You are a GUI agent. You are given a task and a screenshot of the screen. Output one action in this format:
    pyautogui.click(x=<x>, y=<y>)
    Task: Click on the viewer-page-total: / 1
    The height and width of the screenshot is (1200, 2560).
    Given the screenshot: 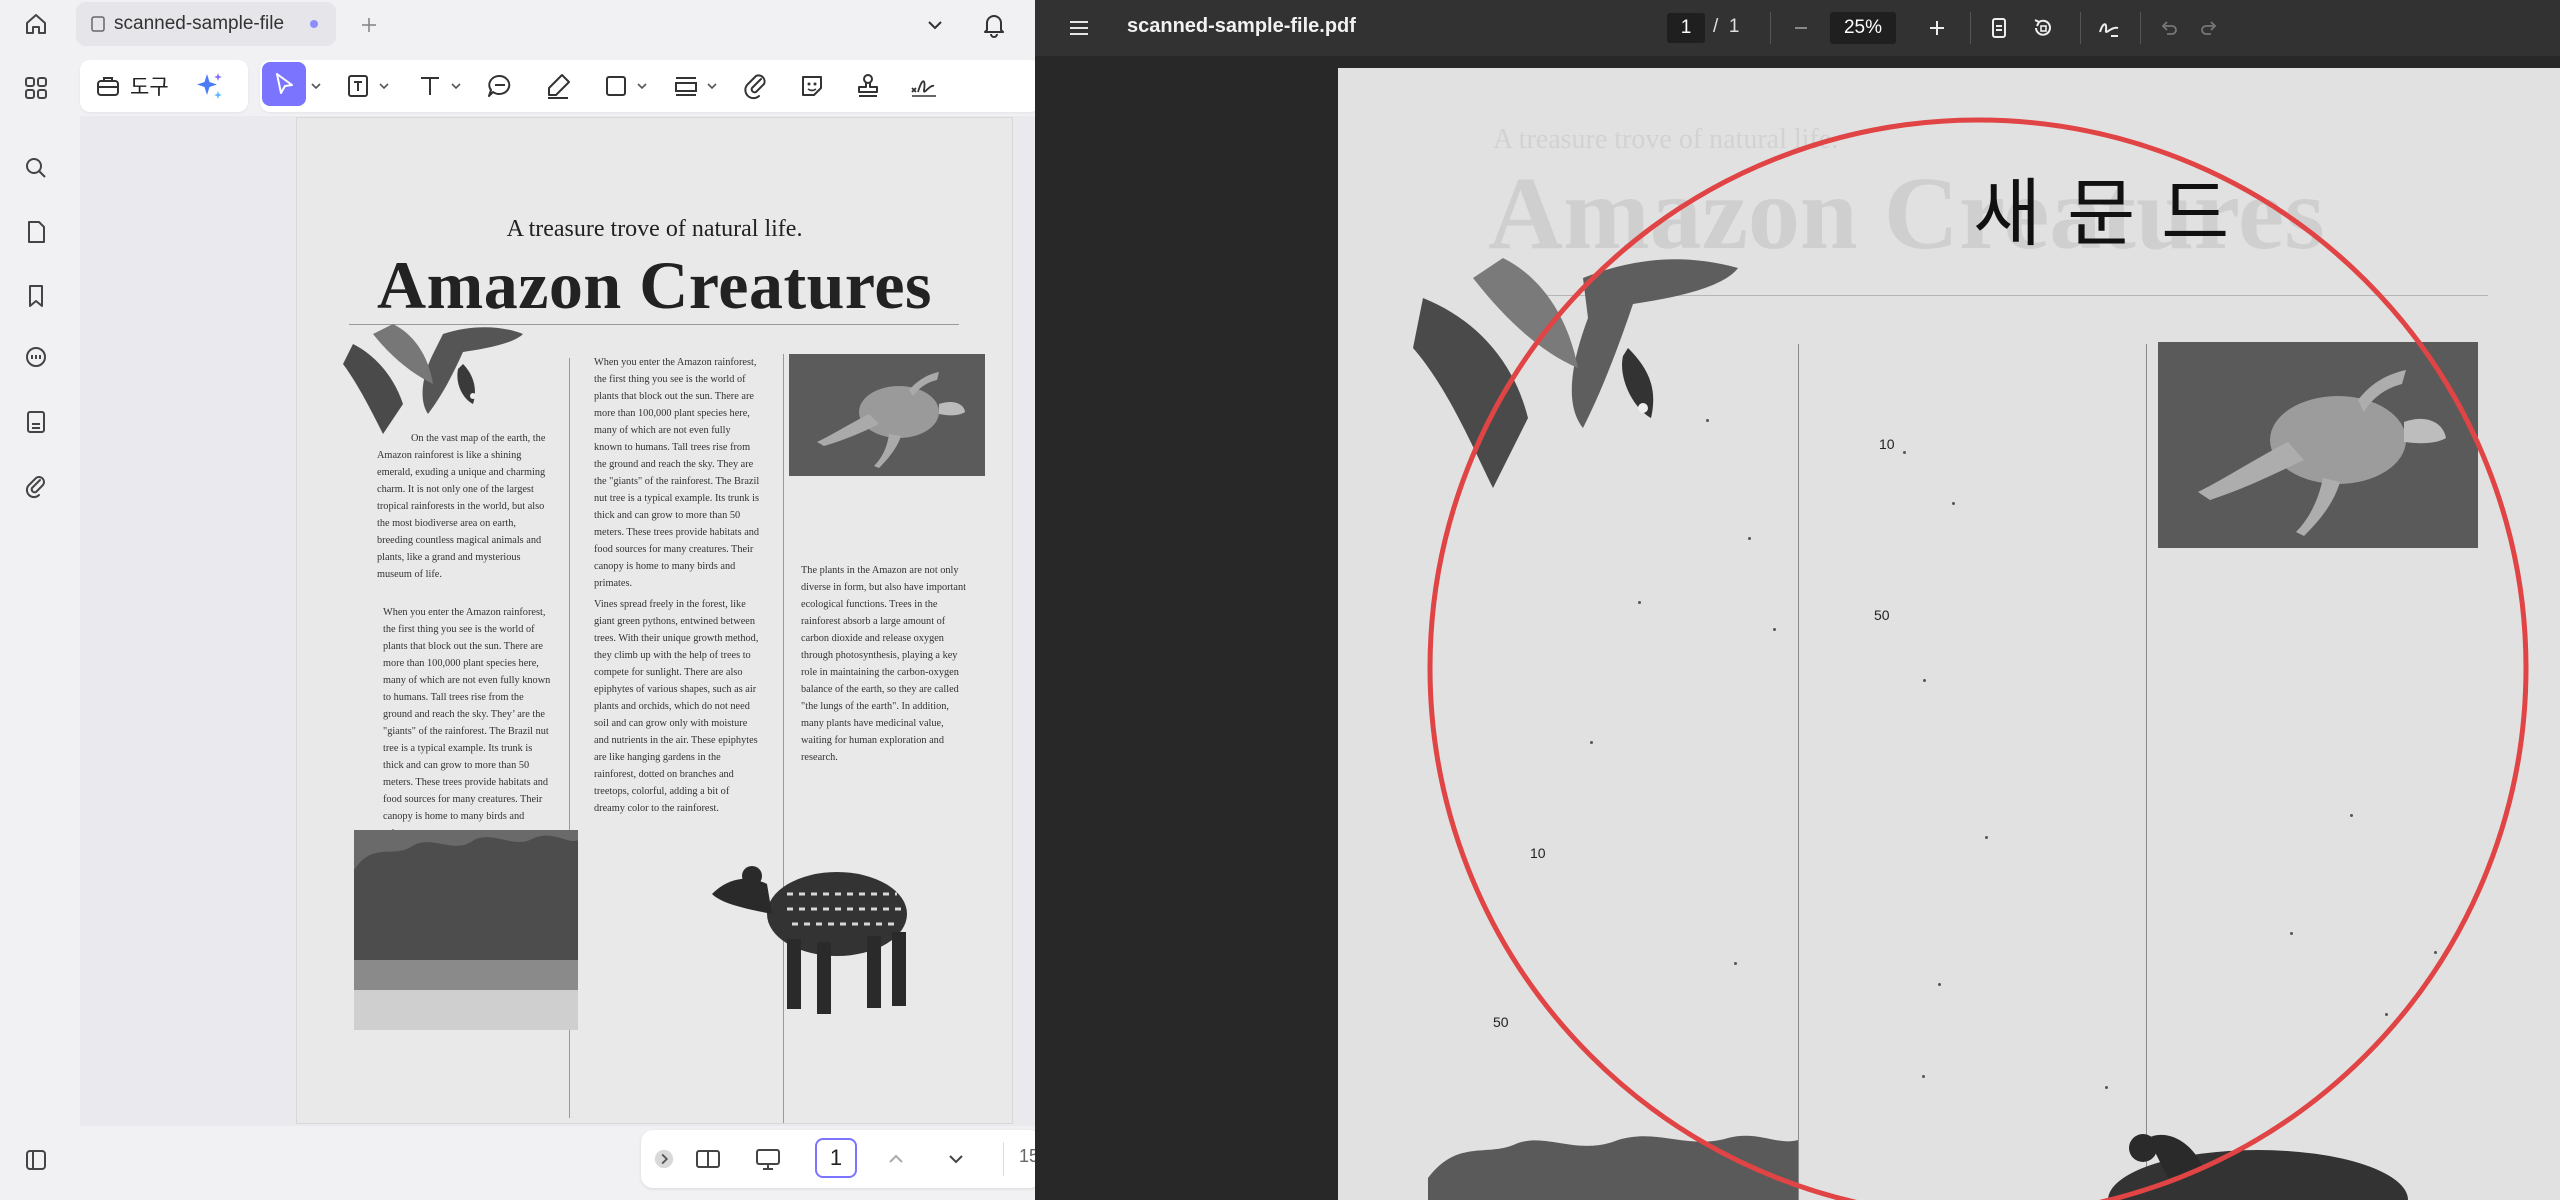 What is the action you would take?
    pyautogui.click(x=1726, y=27)
    